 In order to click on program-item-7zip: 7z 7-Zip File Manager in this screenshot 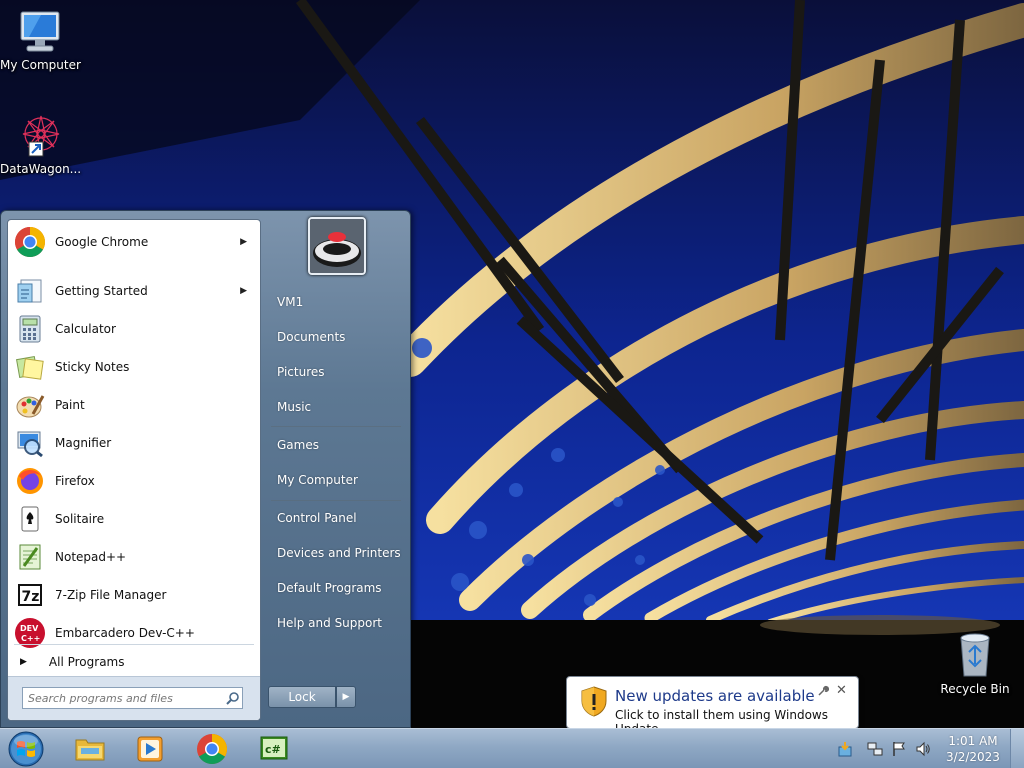, I will do `click(134, 595)`.